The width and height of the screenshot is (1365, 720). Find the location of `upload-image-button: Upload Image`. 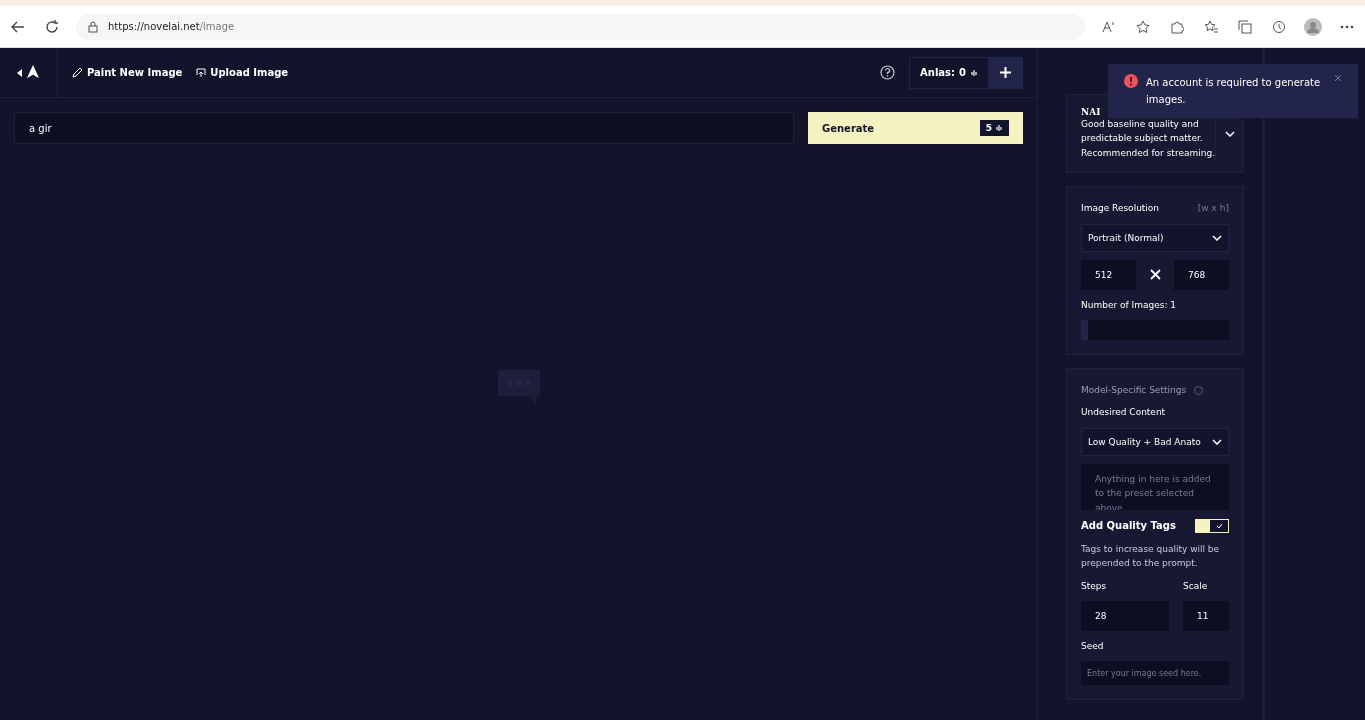

upload-image-button: Upload Image is located at coordinates (242, 72).